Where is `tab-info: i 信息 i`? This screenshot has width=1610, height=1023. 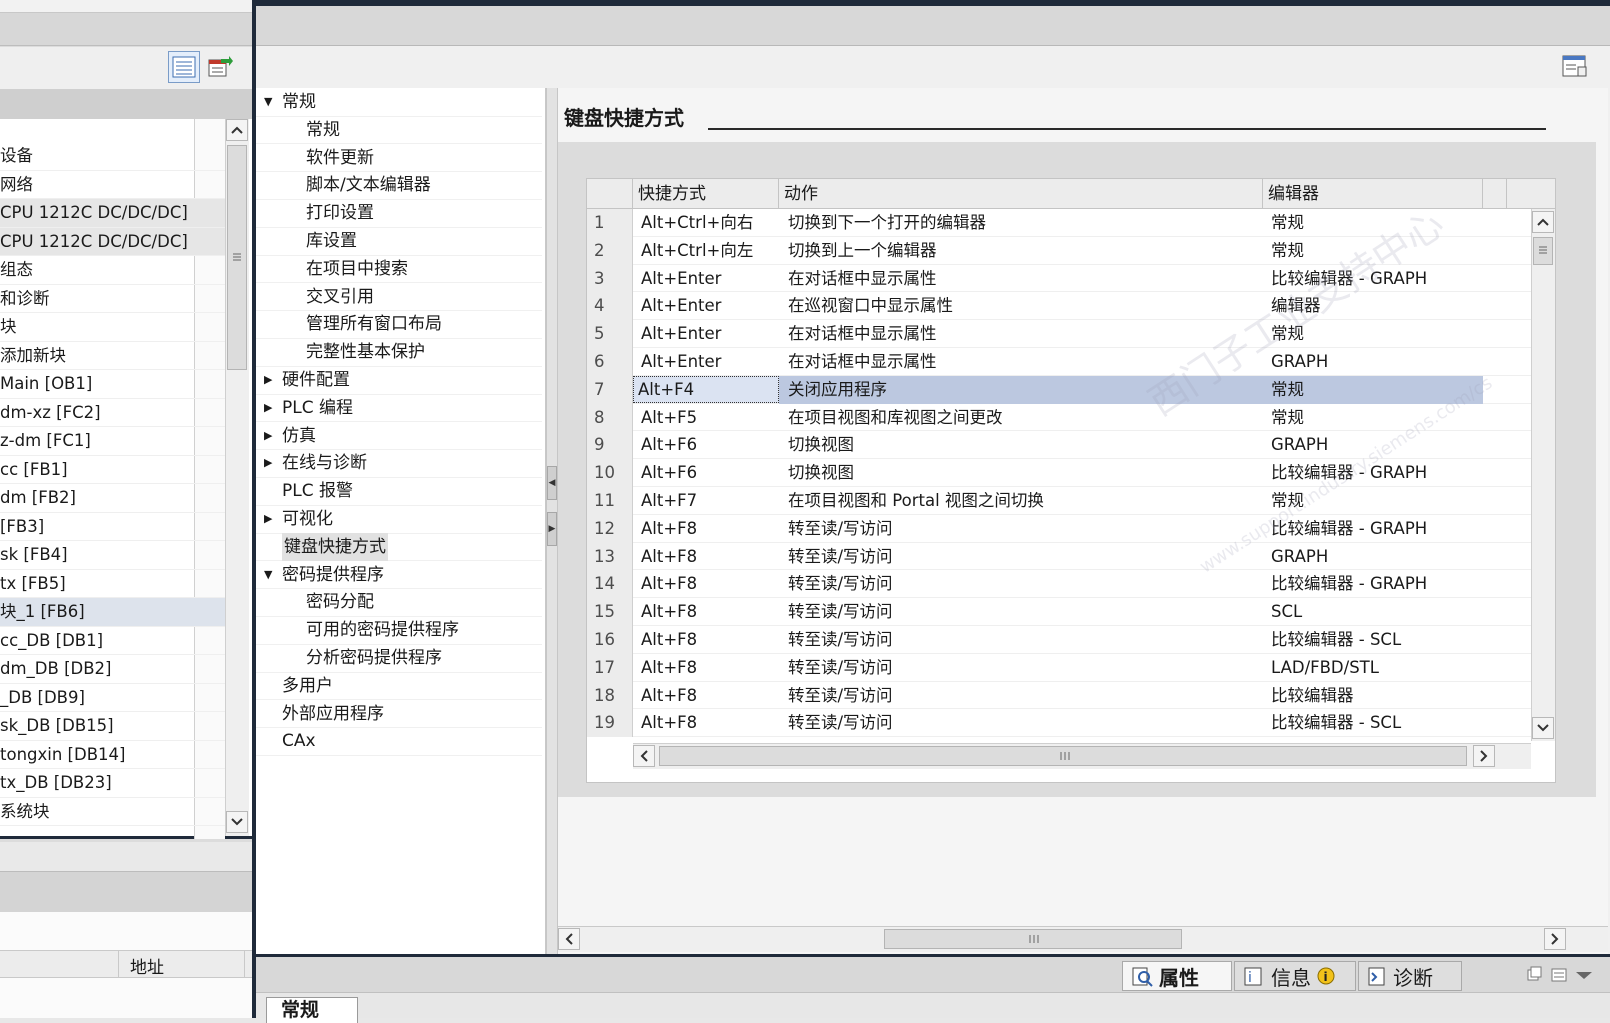 tab-info: i 信息 i is located at coordinates (1295, 976).